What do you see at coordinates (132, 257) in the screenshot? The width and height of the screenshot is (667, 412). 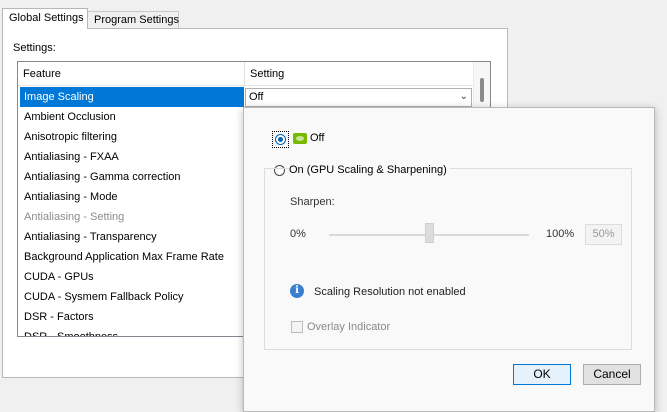 I see `list-item: Background Application Max Frame Rate` at bounding box center [132, 257].